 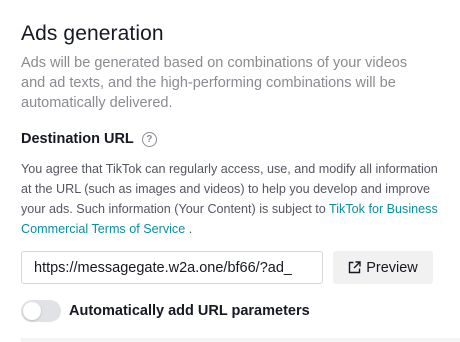 I want to click on destination-url-label-row: Destination URL ?, so click(x=89, y=139).